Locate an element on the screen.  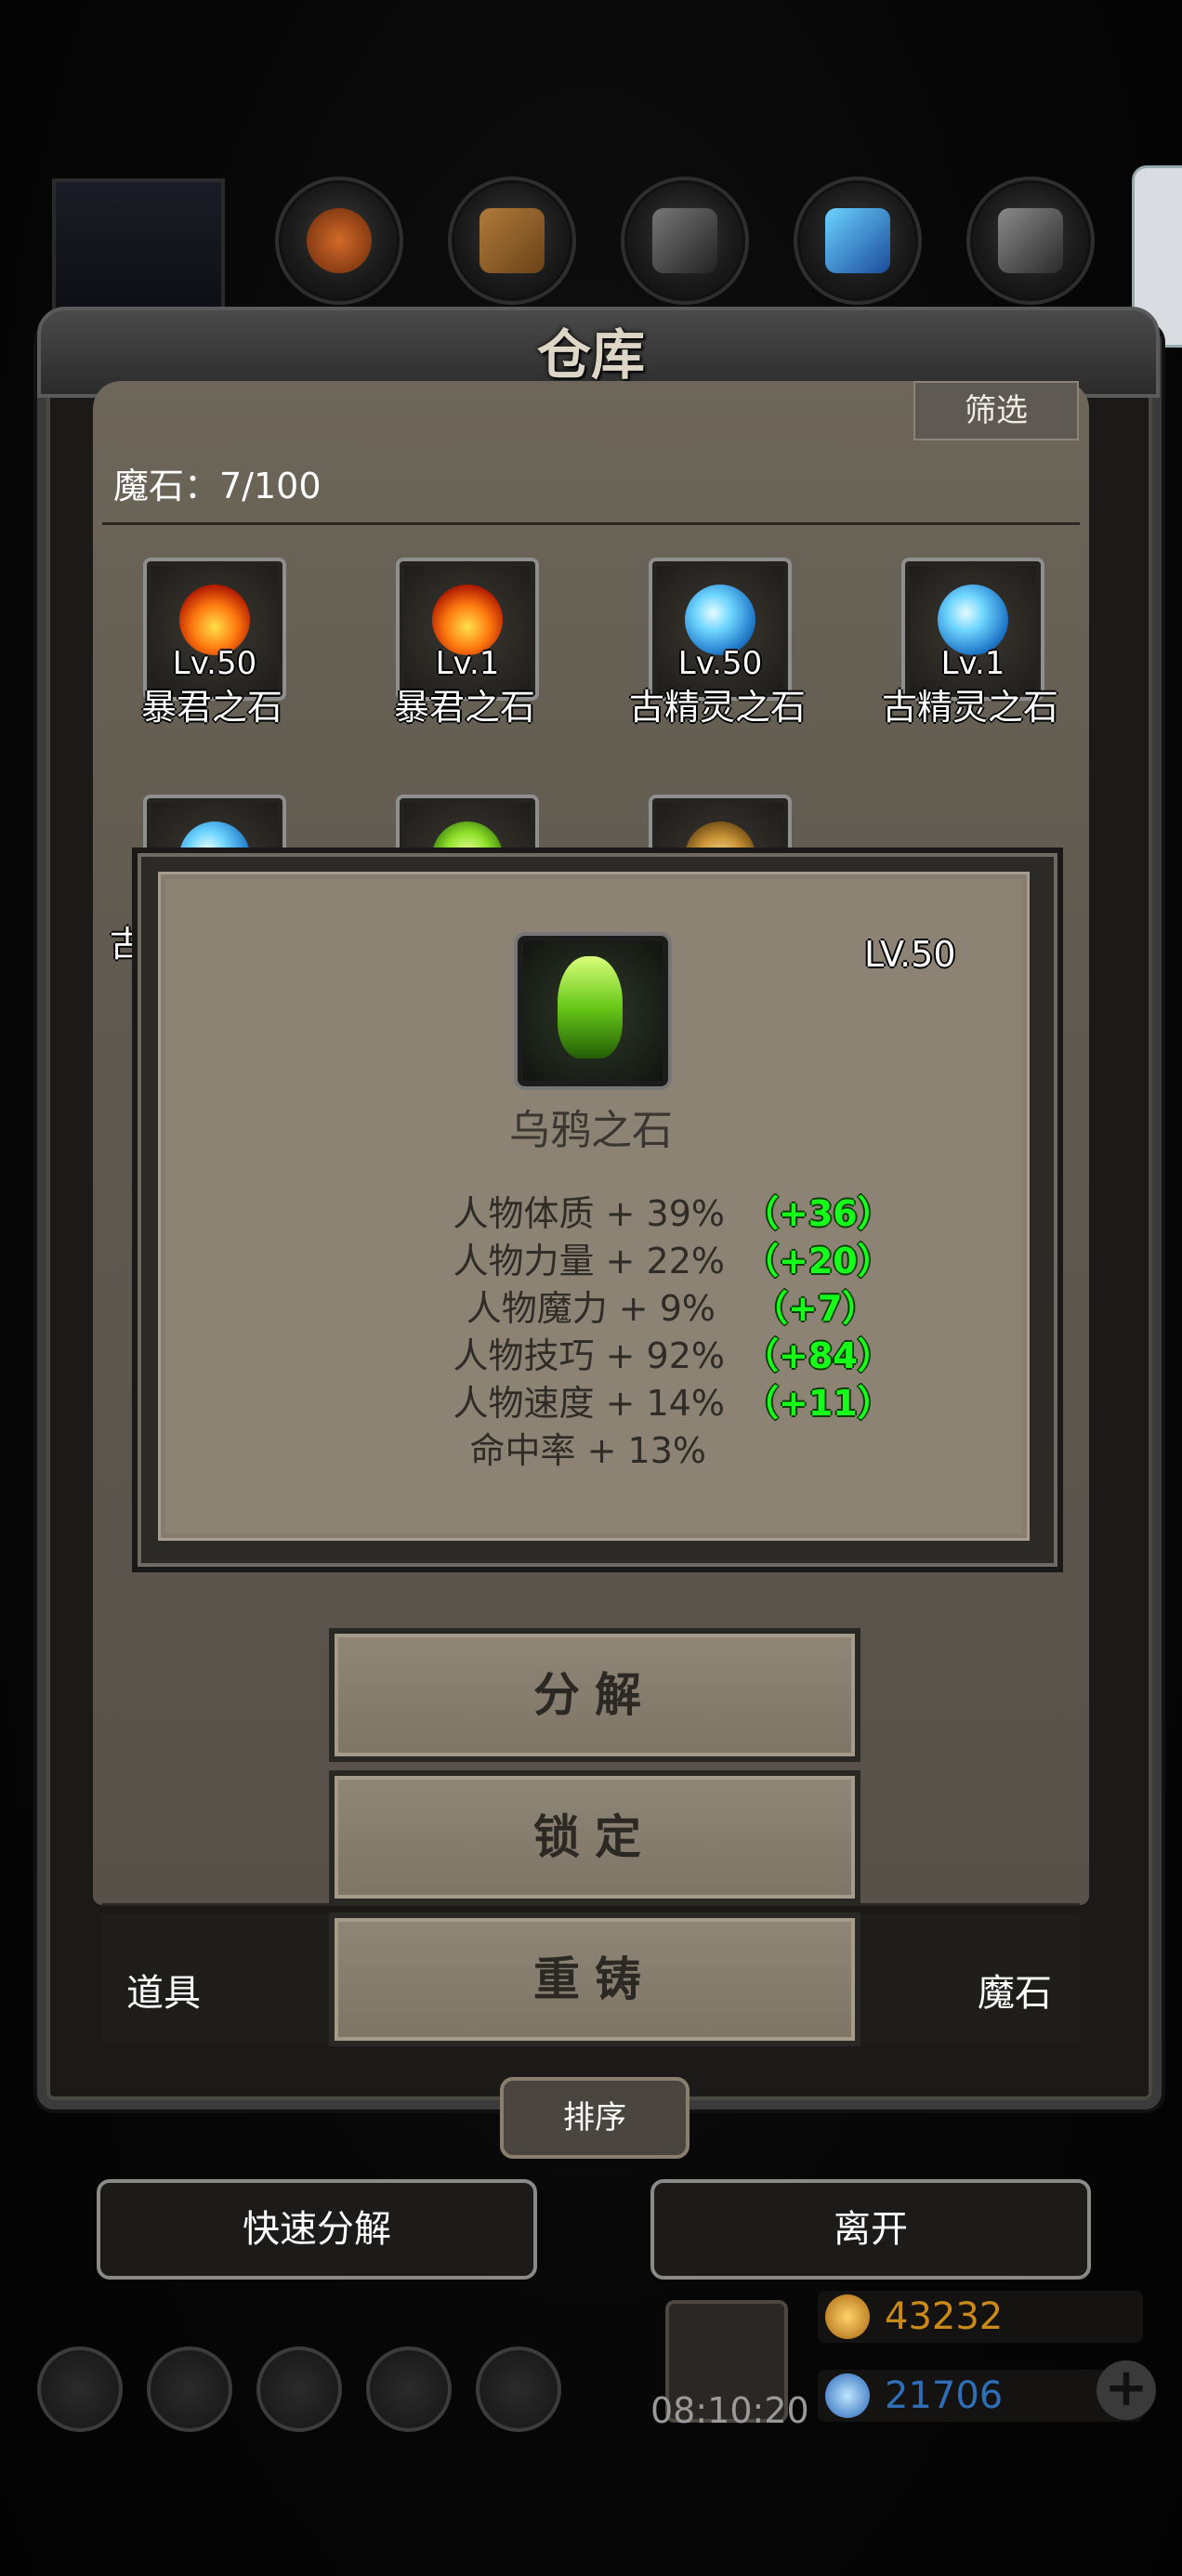
gem-counter: 21706 is located at coordinates (980, 2396).